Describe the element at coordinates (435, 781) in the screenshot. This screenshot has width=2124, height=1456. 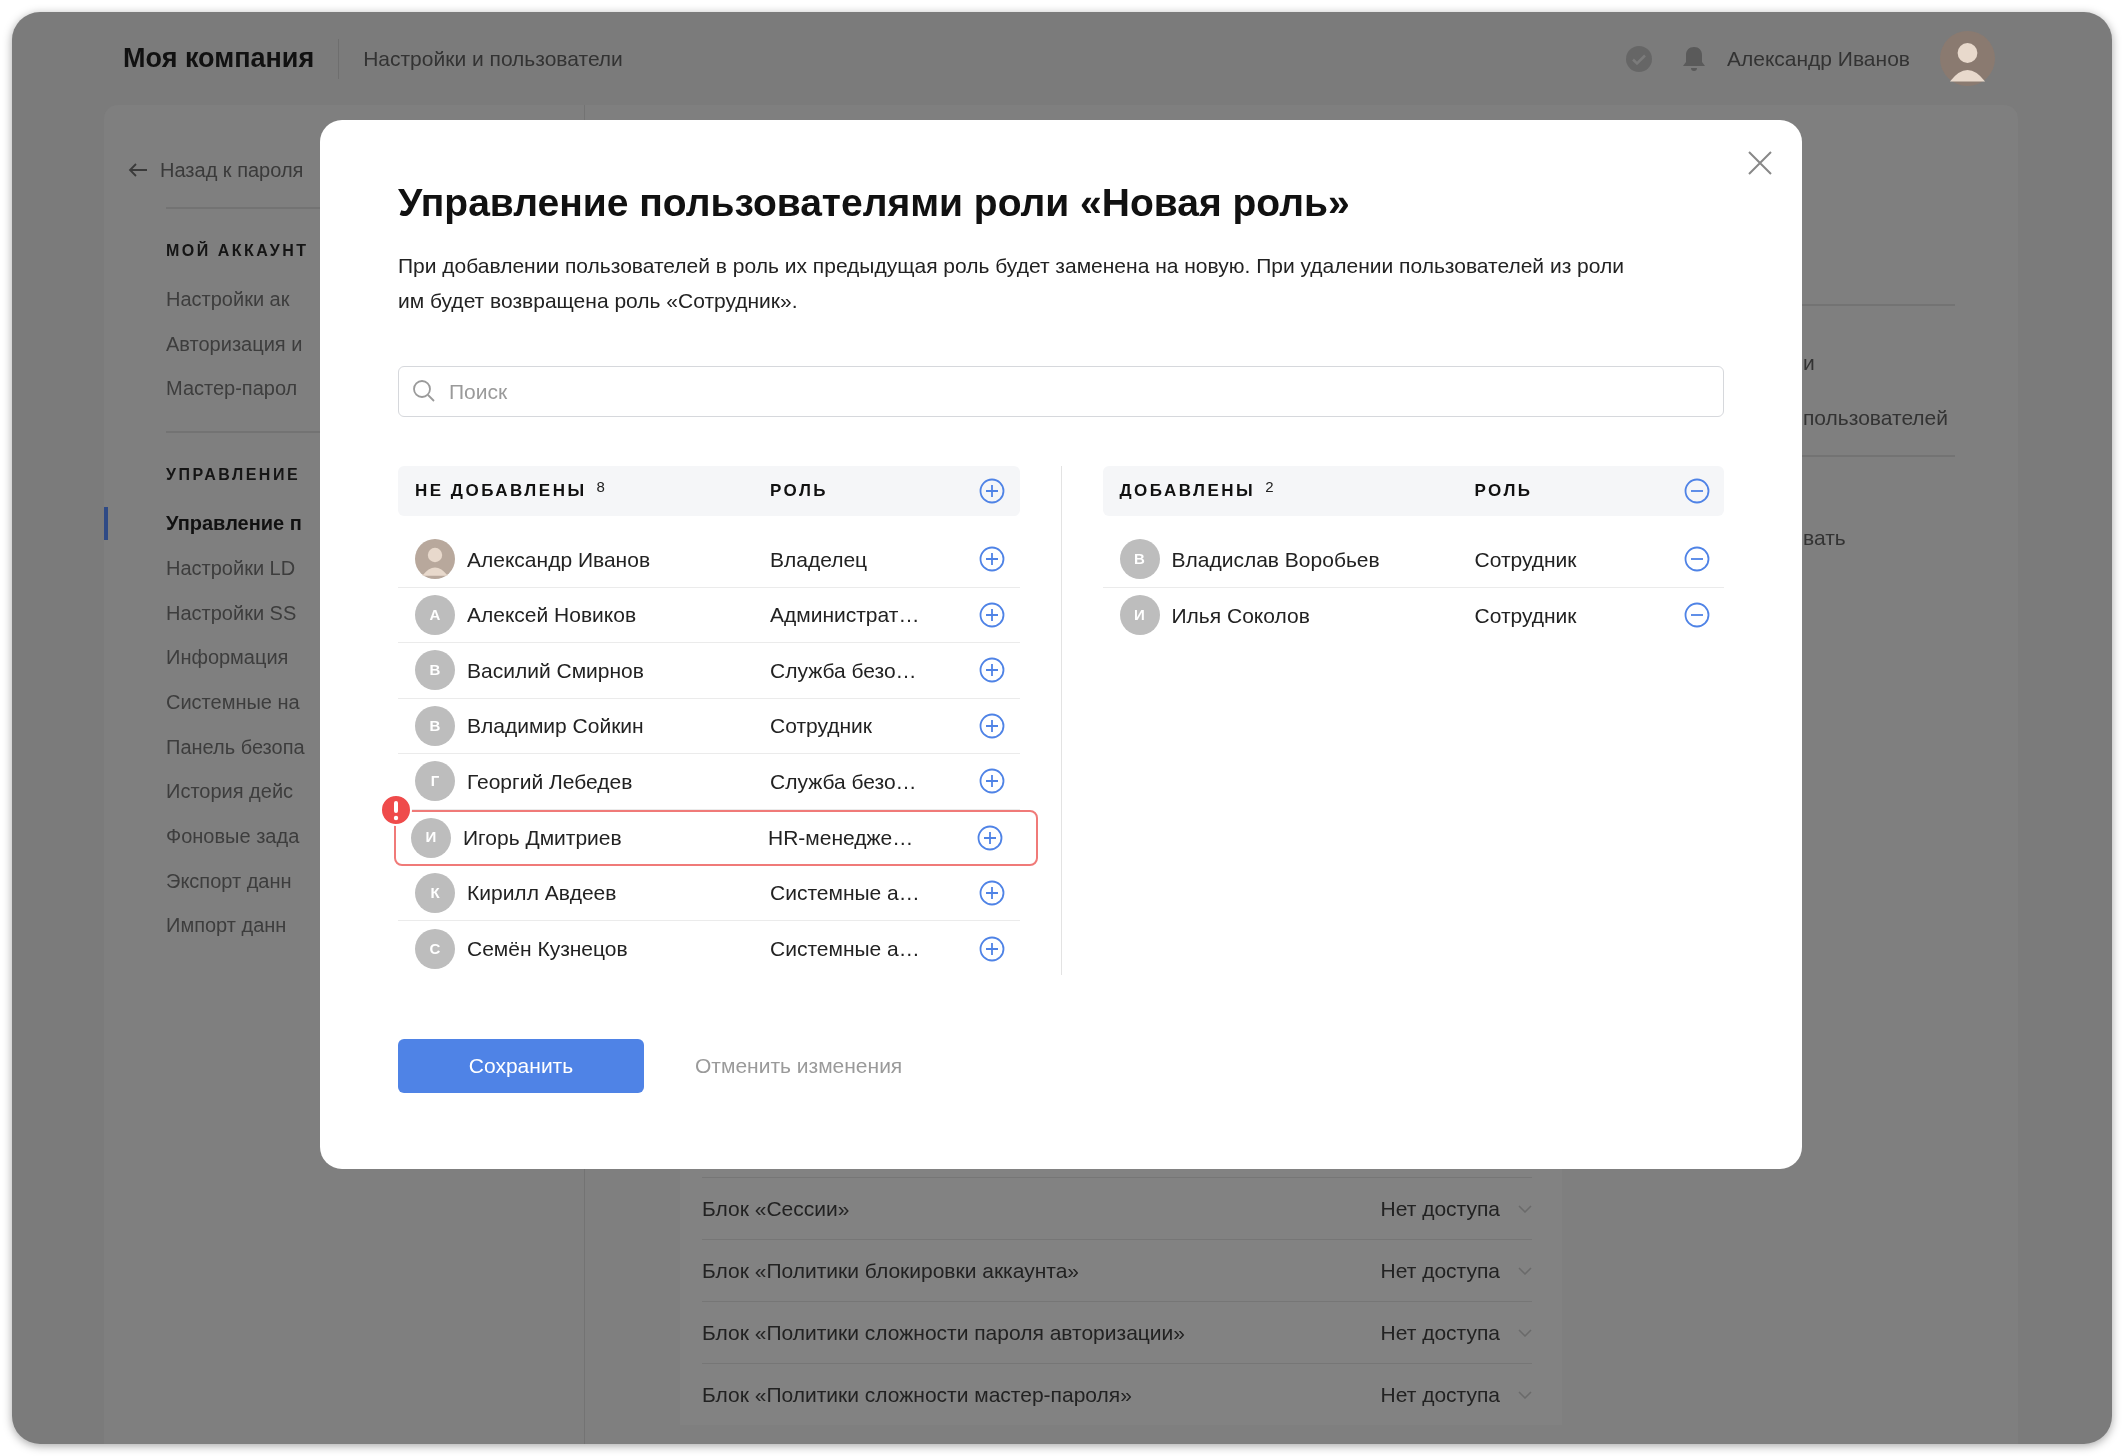
I see `avatar-initial: Г` at that location.